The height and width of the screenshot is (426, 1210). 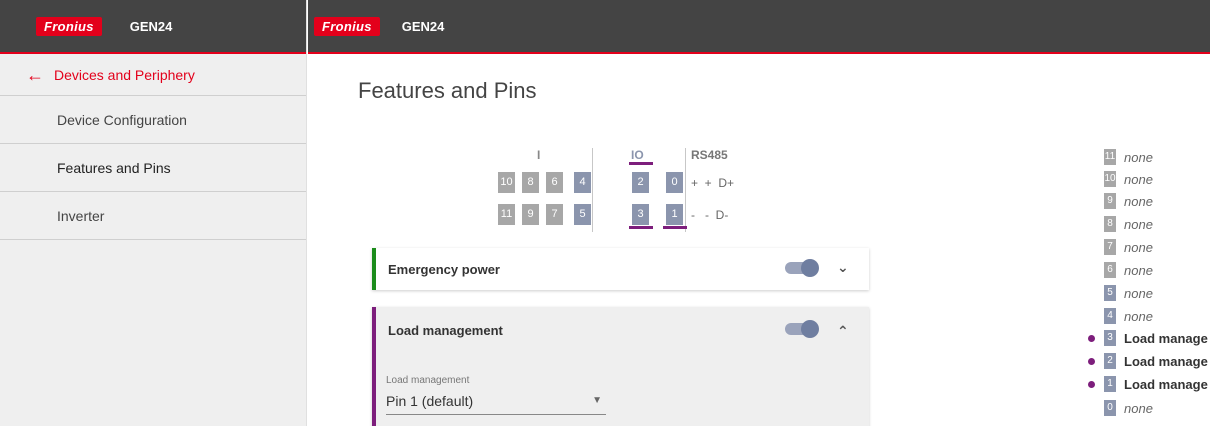 I want to click on card-title: Emergency power, so click(x=444, y=269).